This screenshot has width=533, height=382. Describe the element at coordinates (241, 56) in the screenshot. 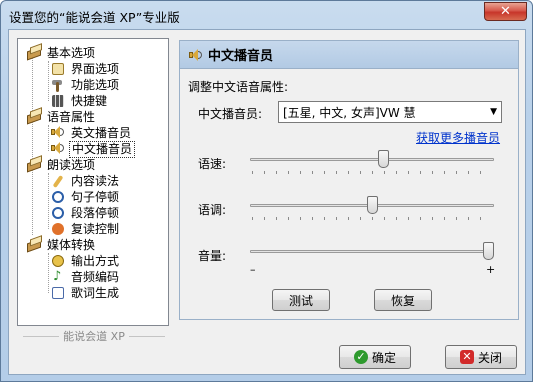

I see `panel-title: 中文播音员` at that location.